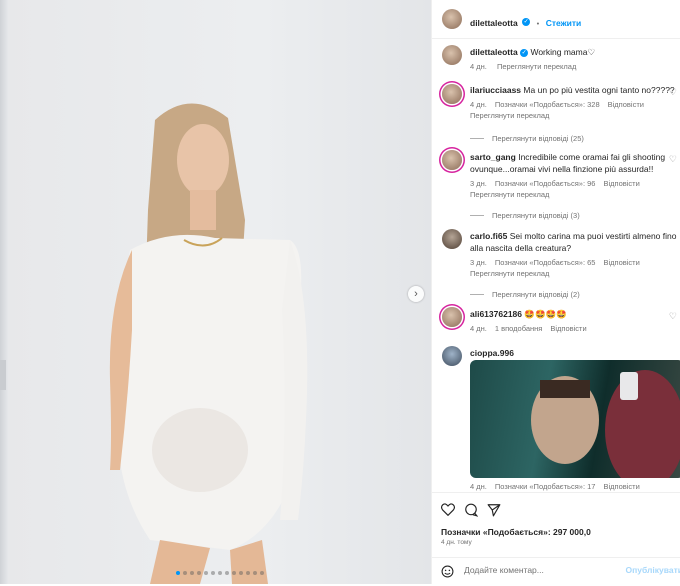  Describe the element at coordinates (494, 23) in the screenshot. I see `author-username: dilettaleotta` at that location.